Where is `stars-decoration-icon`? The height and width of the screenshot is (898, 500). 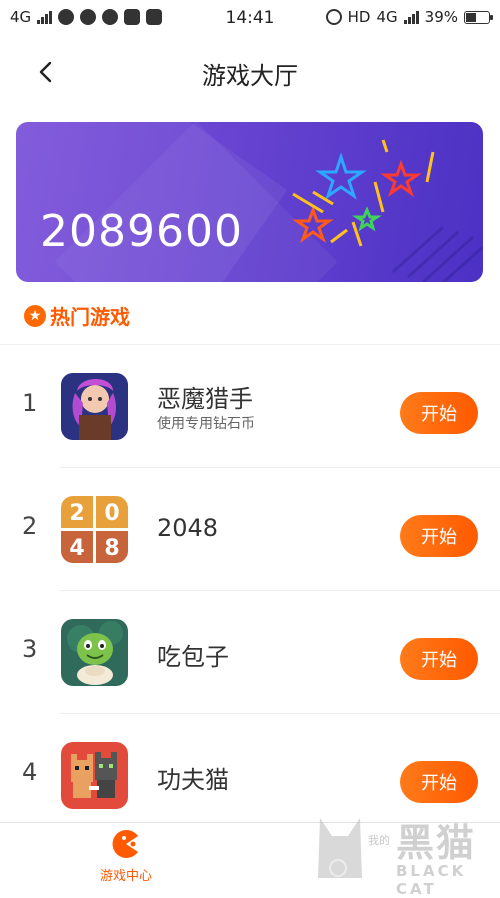 stars-decoration-icon is located at coordinates (387, 210).